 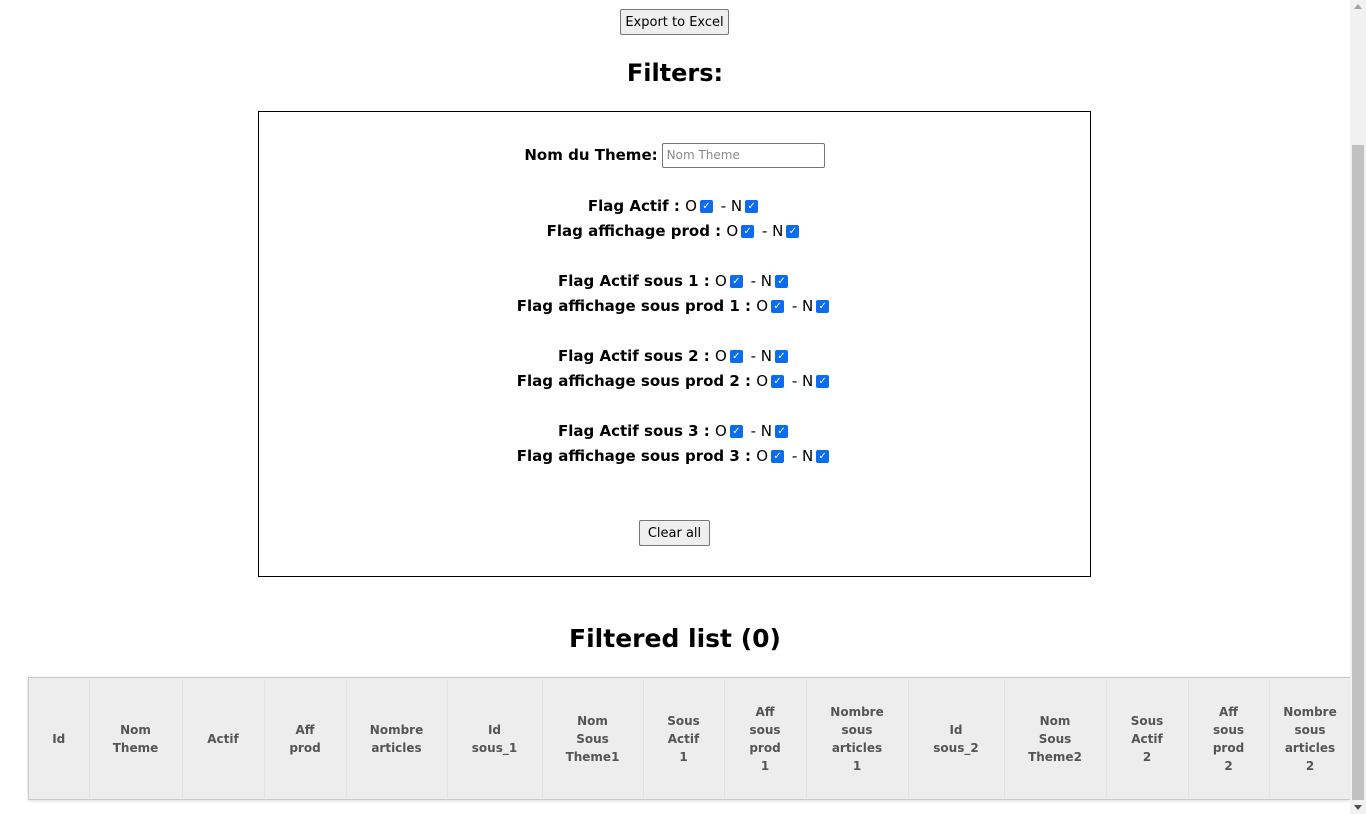 I want to click on flag-filter-row: Flag Actif sous 3 : O ✓ - N ✓, so click(x=674, y=431).